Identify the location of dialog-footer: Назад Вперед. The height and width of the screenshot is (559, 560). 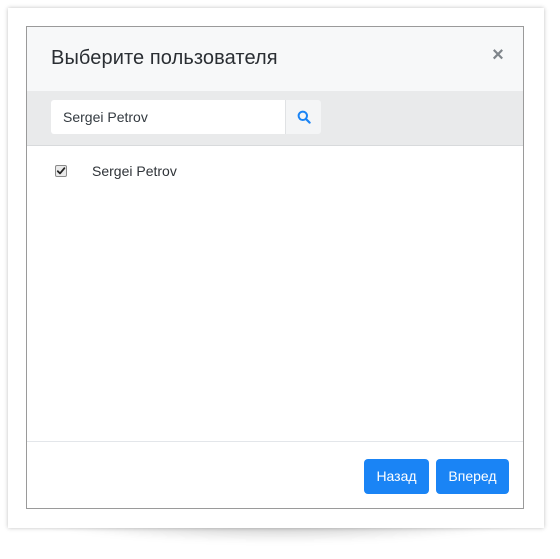
(275, 474).